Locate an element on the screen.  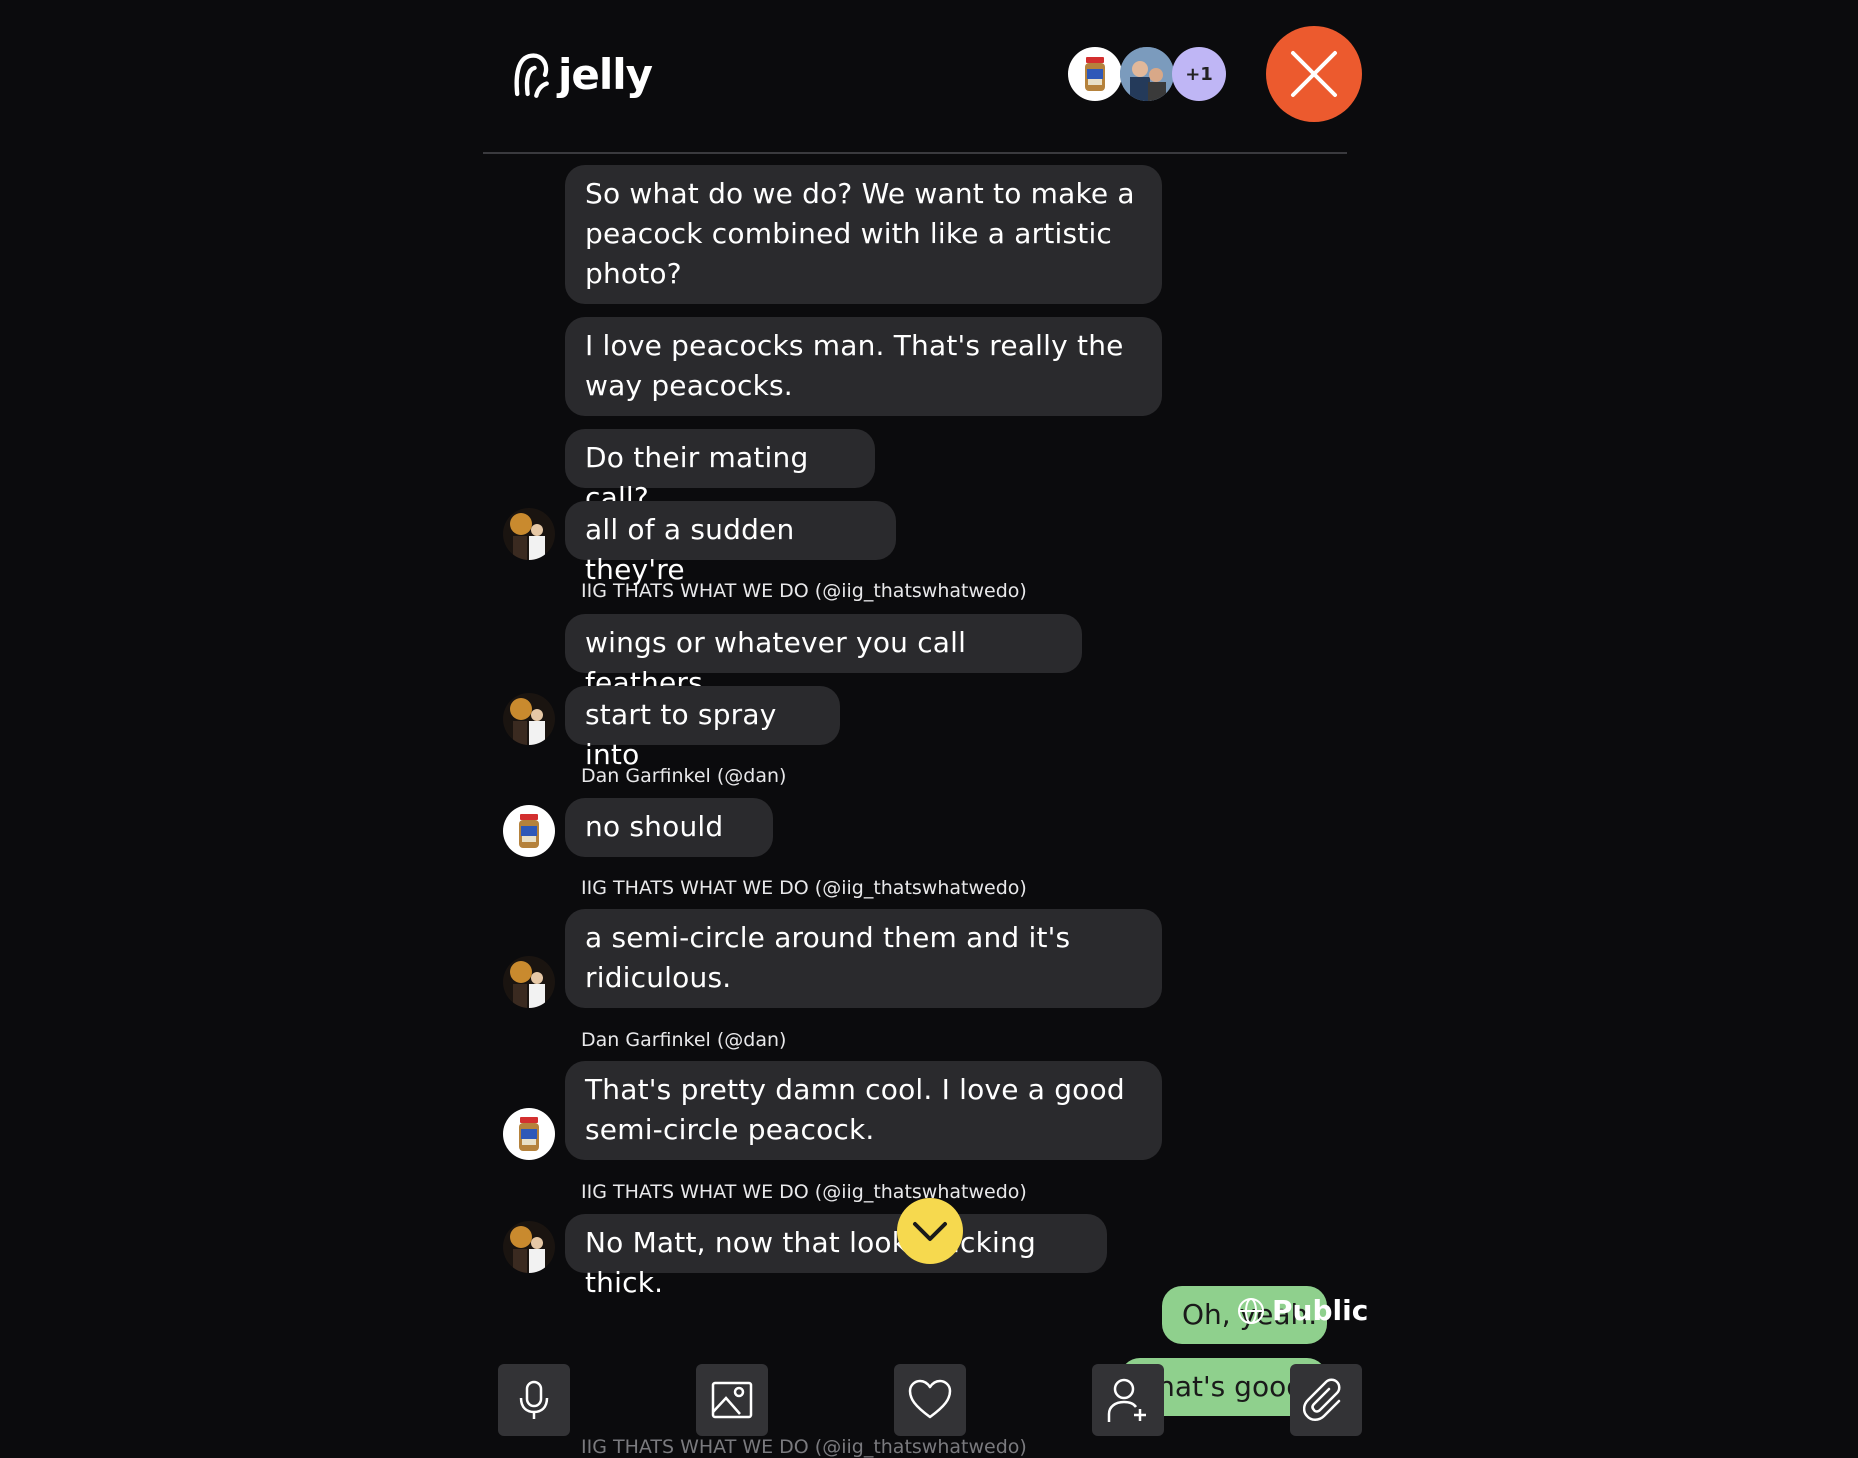
header-divider is located at coordinates (915, 153).